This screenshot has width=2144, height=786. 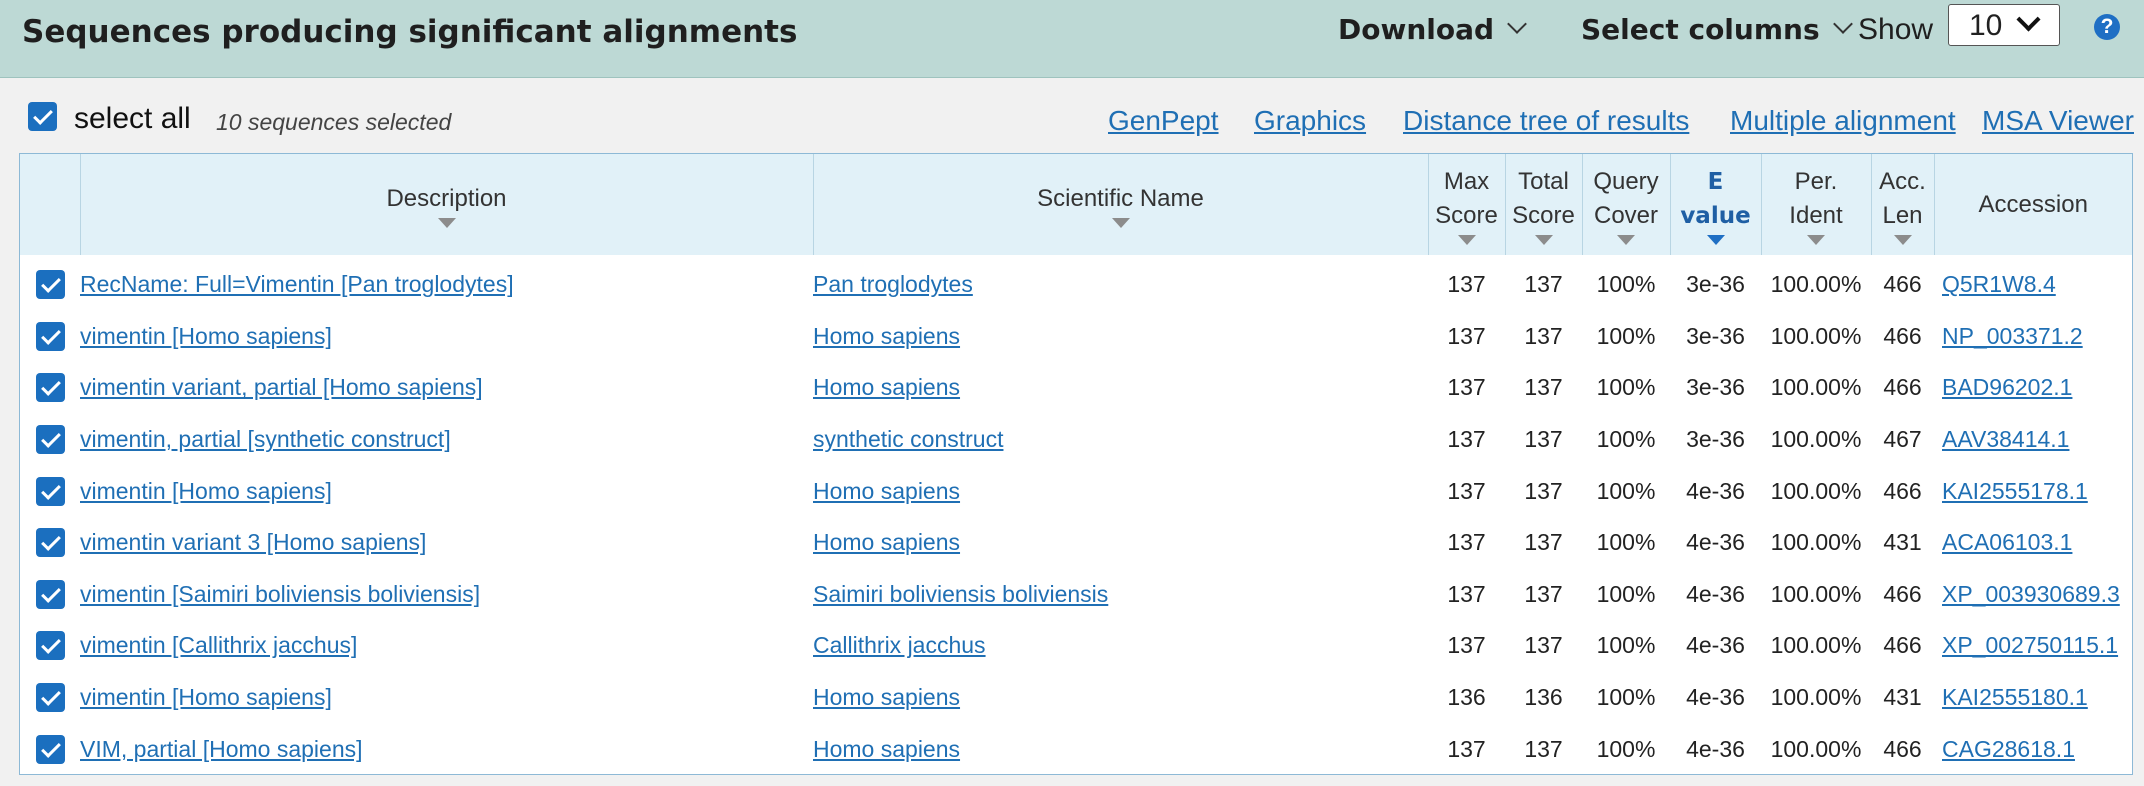 I want to click on description-link: RecName: Full=Vimentin [Pan troglodytes], so click(x=297, y=284).